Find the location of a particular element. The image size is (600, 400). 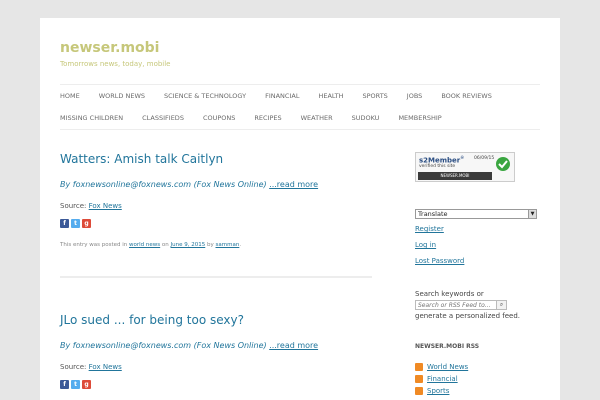

login-link: Log in is located at coordinates (480, 245).